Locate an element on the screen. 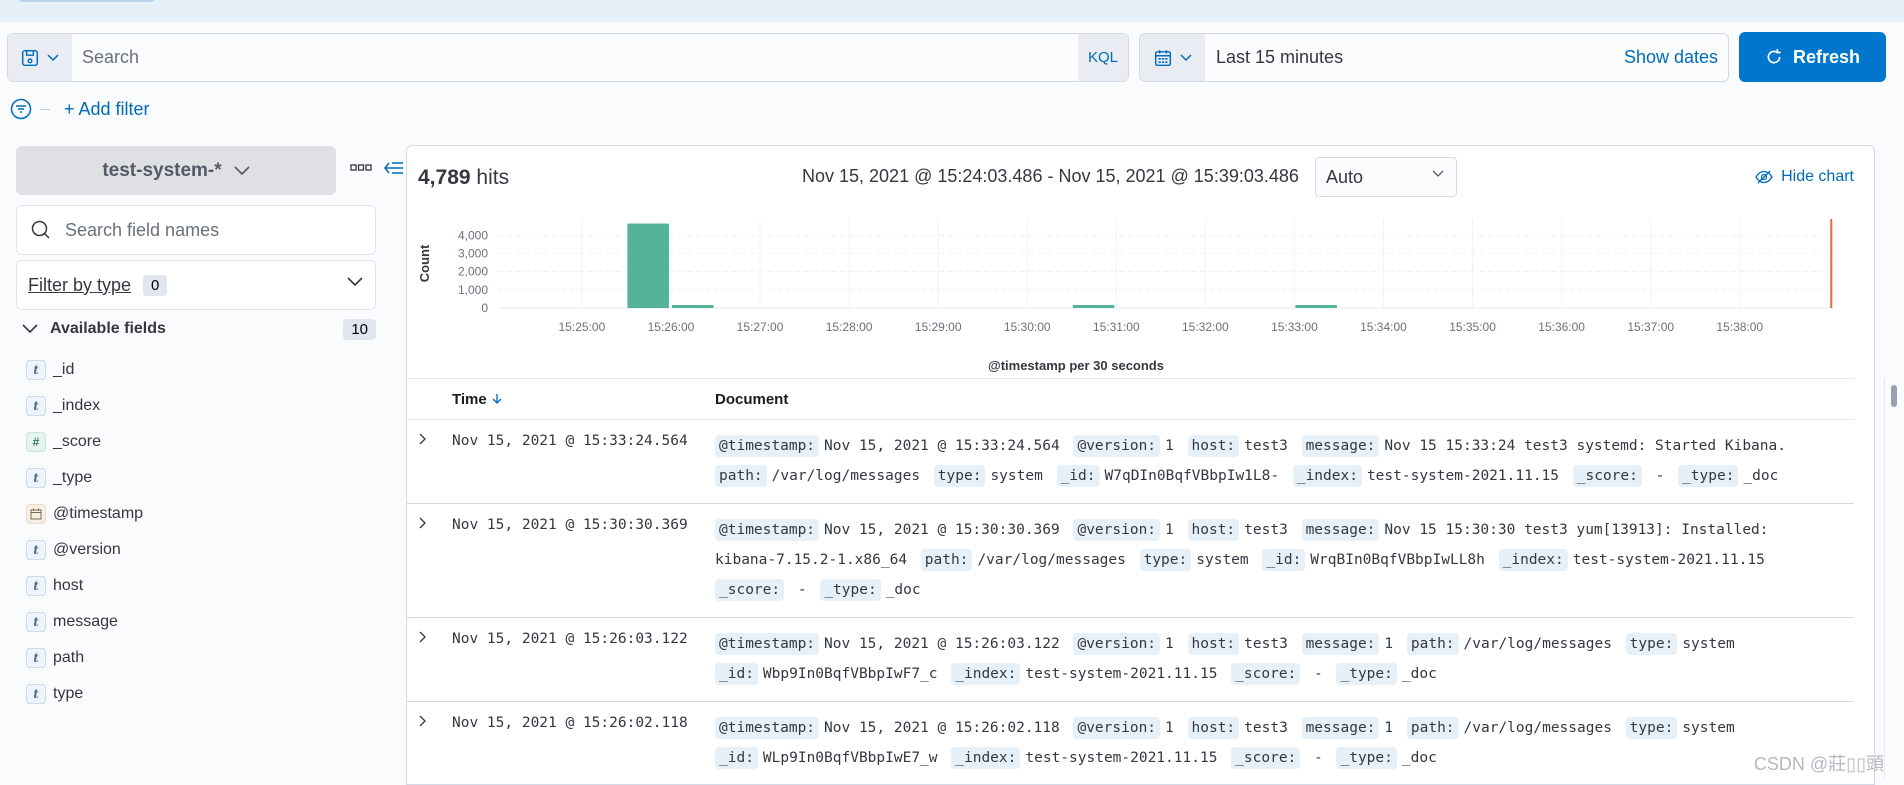  field-item: t path is located at coordinates (84, 658).